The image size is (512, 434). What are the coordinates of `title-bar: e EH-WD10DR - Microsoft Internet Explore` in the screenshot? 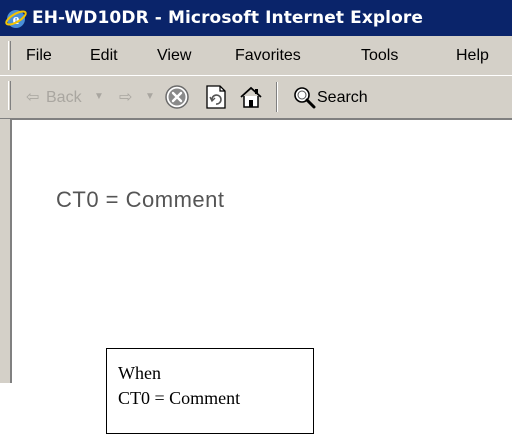 It's located at (256, 18).